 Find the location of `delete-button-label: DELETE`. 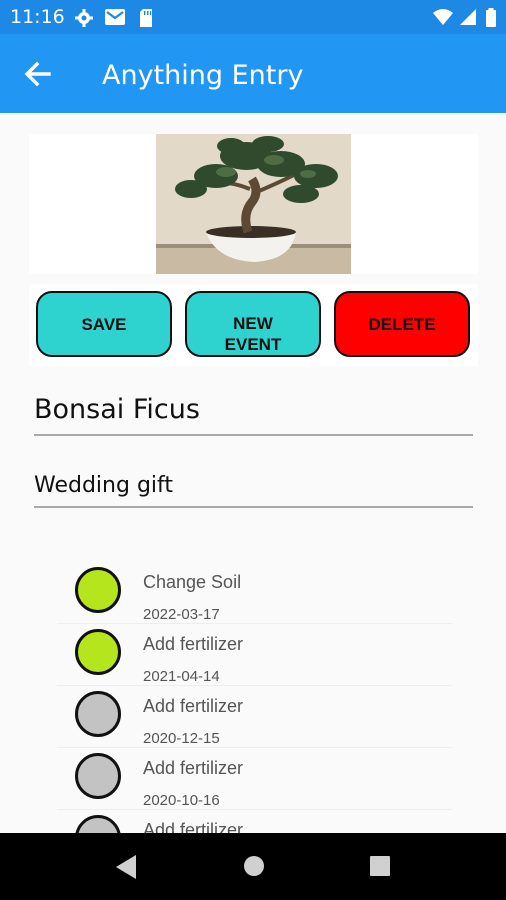

delete-button-label: DELETE is located at coordinates (402, 324).